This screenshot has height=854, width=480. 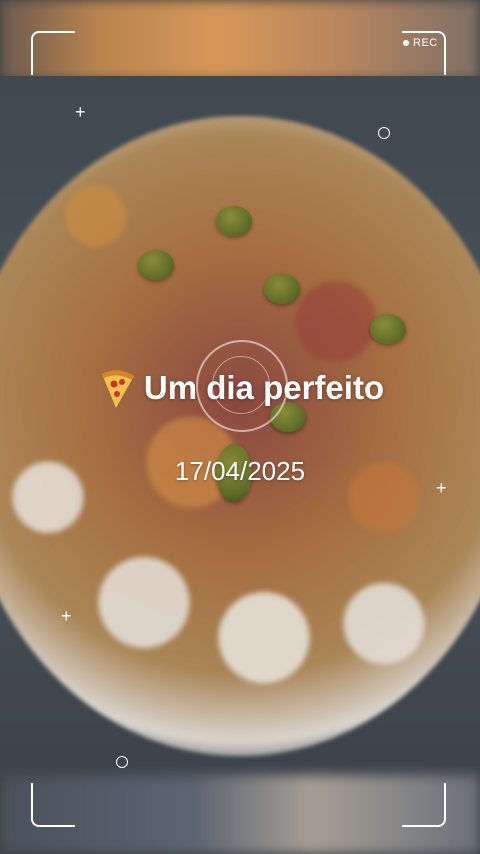 I want to click on overlay-title: Um dia perfeito, so click(x=240, y=388).